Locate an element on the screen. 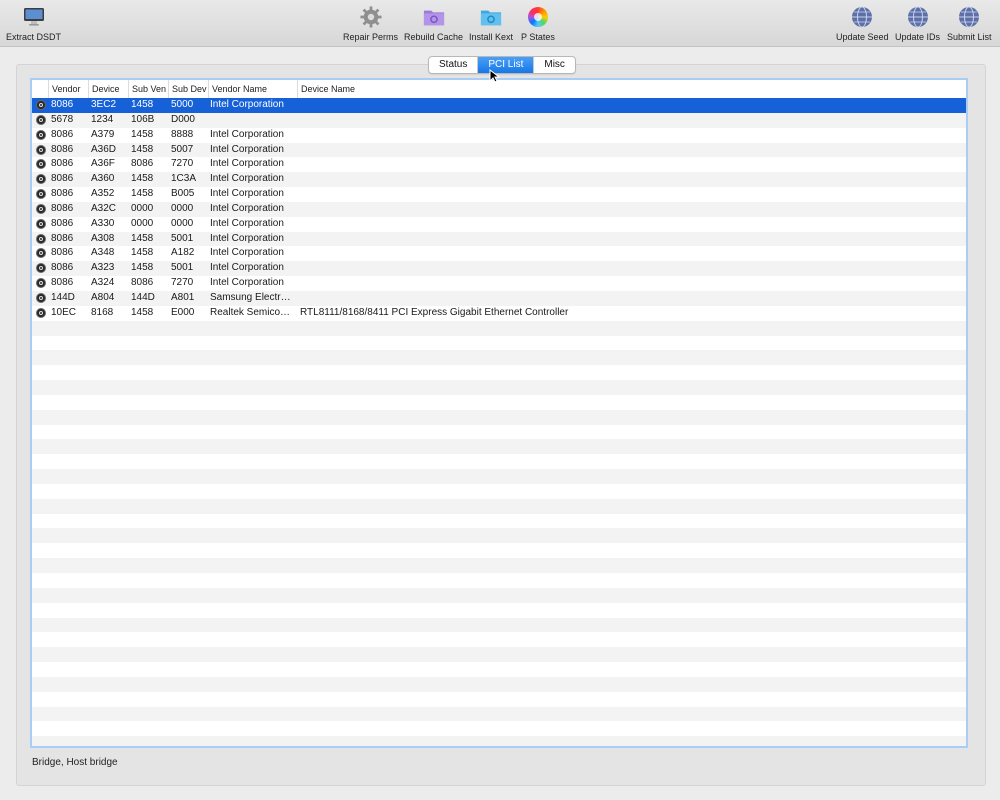 The width and height of the screenshot is (1000, 800). mouse-pointer-icon is located at coordinates (495, 76).